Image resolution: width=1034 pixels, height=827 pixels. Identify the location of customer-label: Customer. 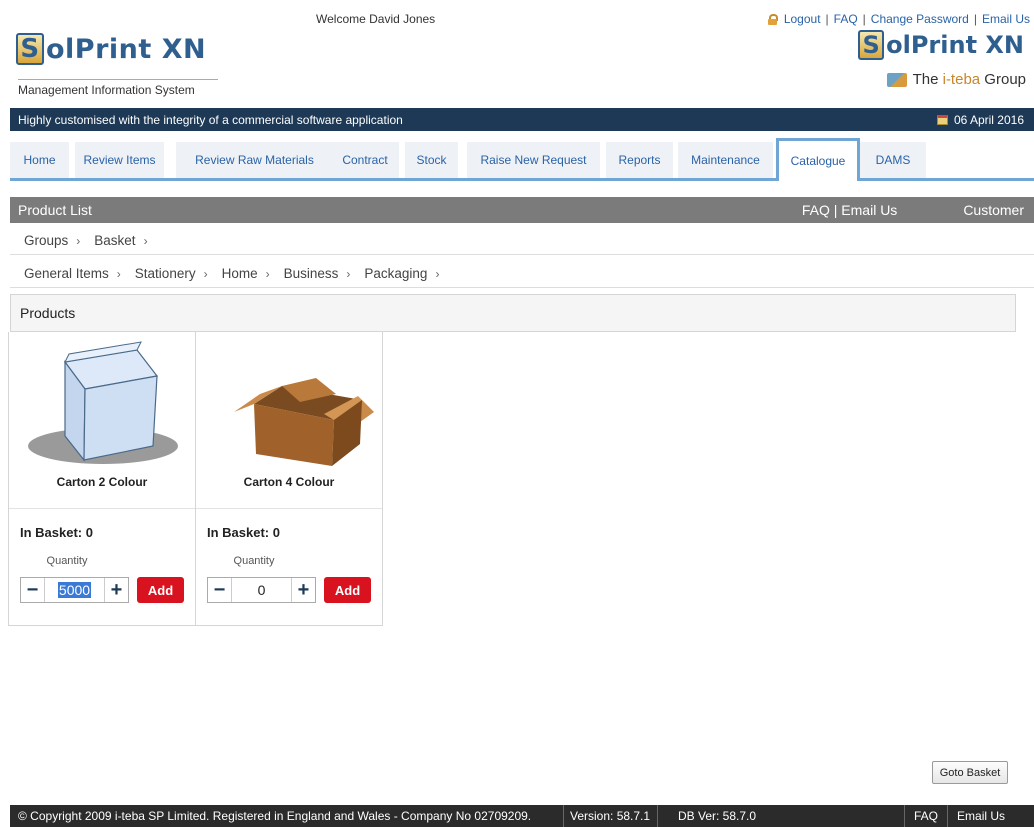
(993, 210).